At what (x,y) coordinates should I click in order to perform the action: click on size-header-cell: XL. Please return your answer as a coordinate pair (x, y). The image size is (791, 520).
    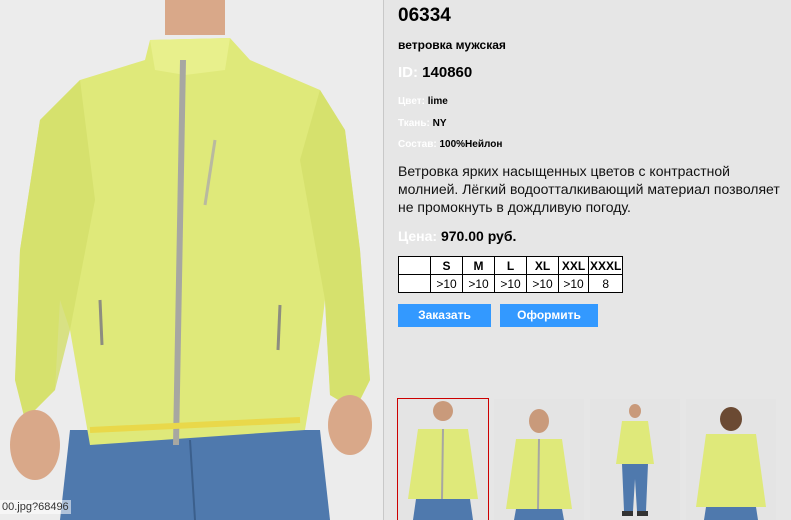
    Looking at the image, I should click on (542, 265).